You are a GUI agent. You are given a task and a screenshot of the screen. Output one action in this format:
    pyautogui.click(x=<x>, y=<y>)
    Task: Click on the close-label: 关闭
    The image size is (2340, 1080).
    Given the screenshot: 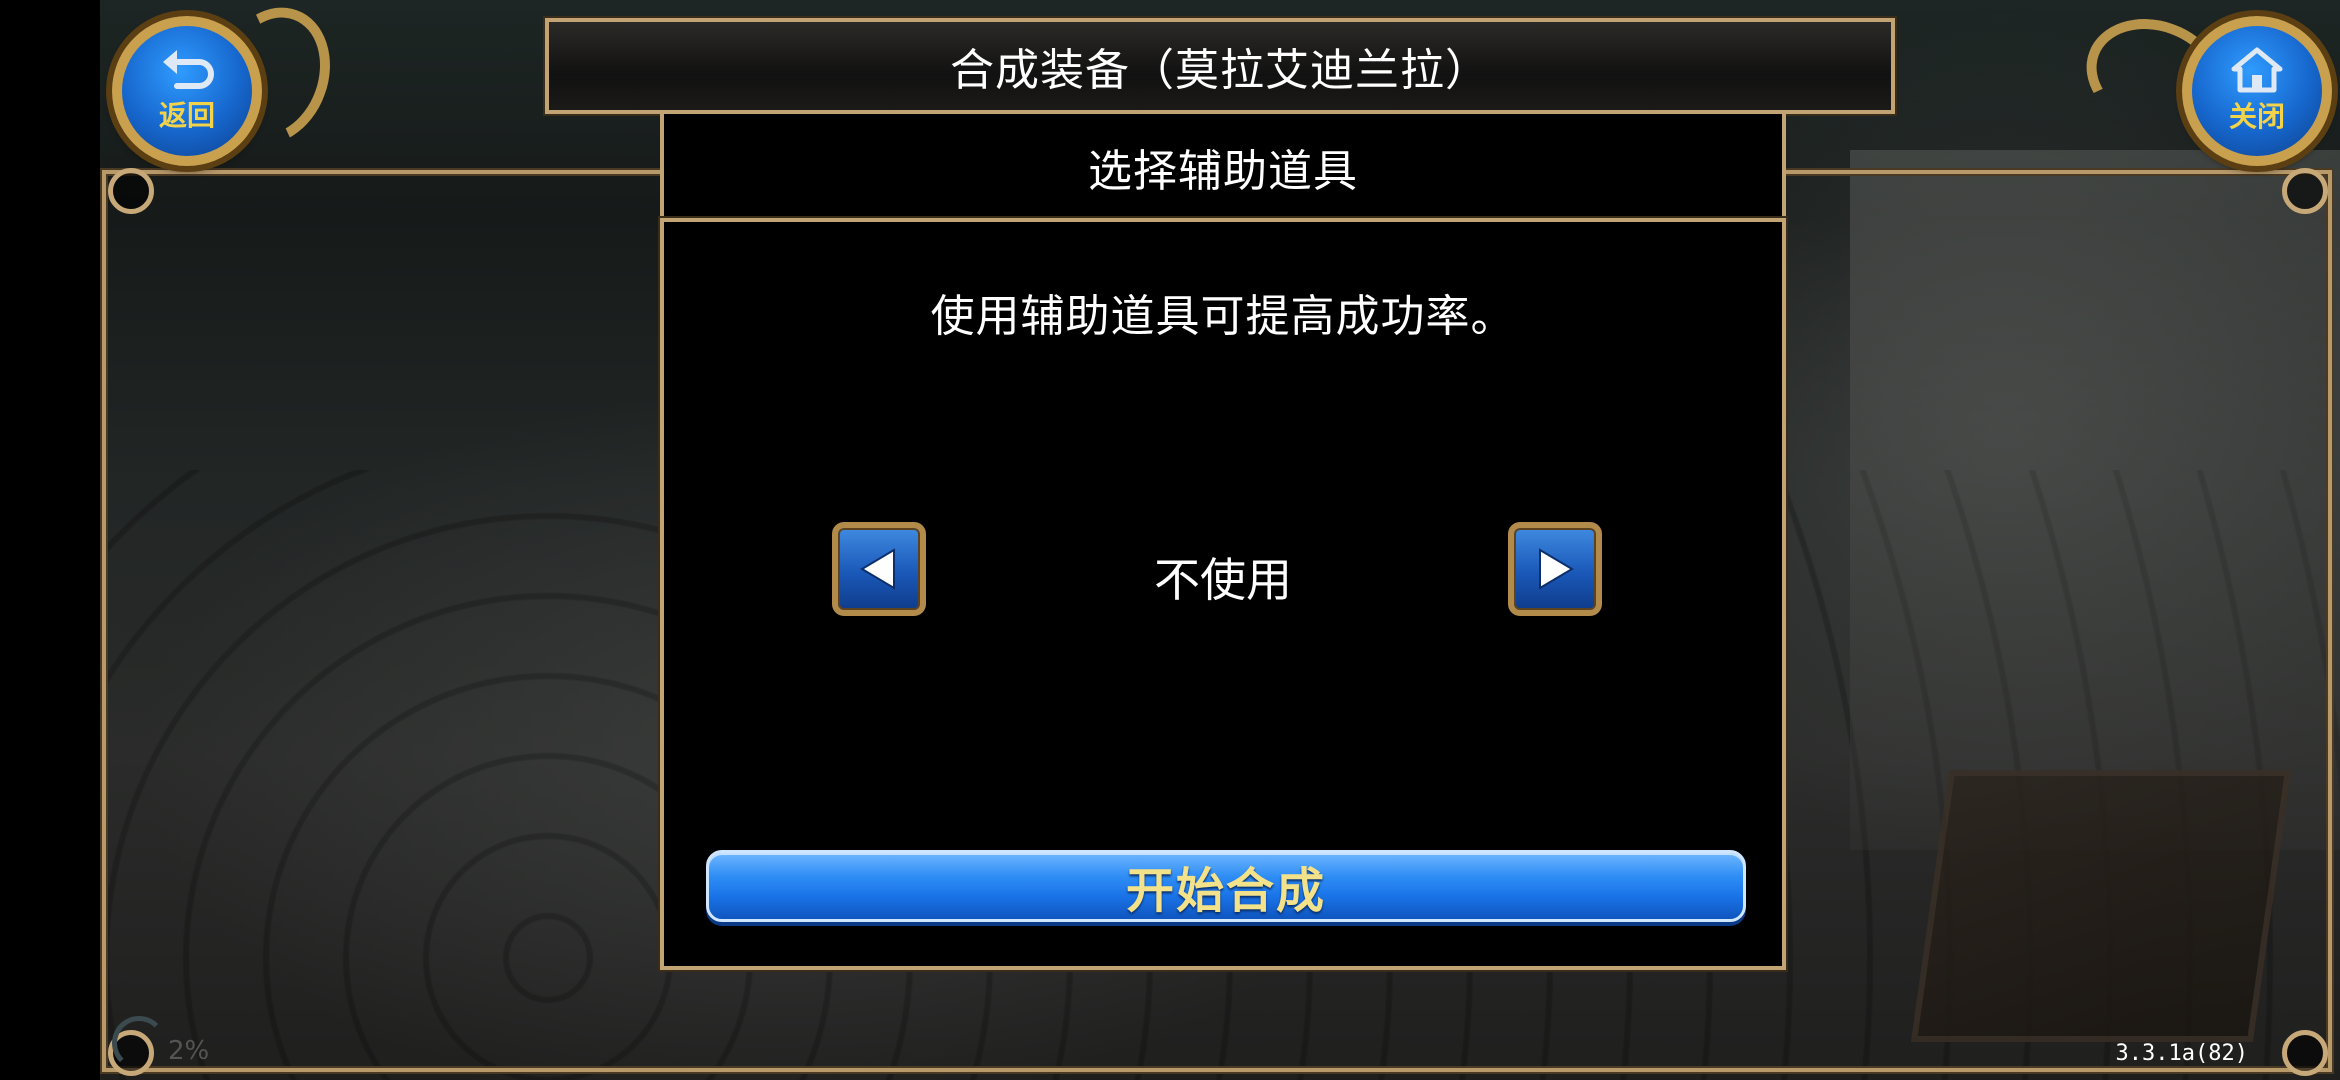 What is the action you would take?
    pyautogui.click(x=2256, y=116)
    